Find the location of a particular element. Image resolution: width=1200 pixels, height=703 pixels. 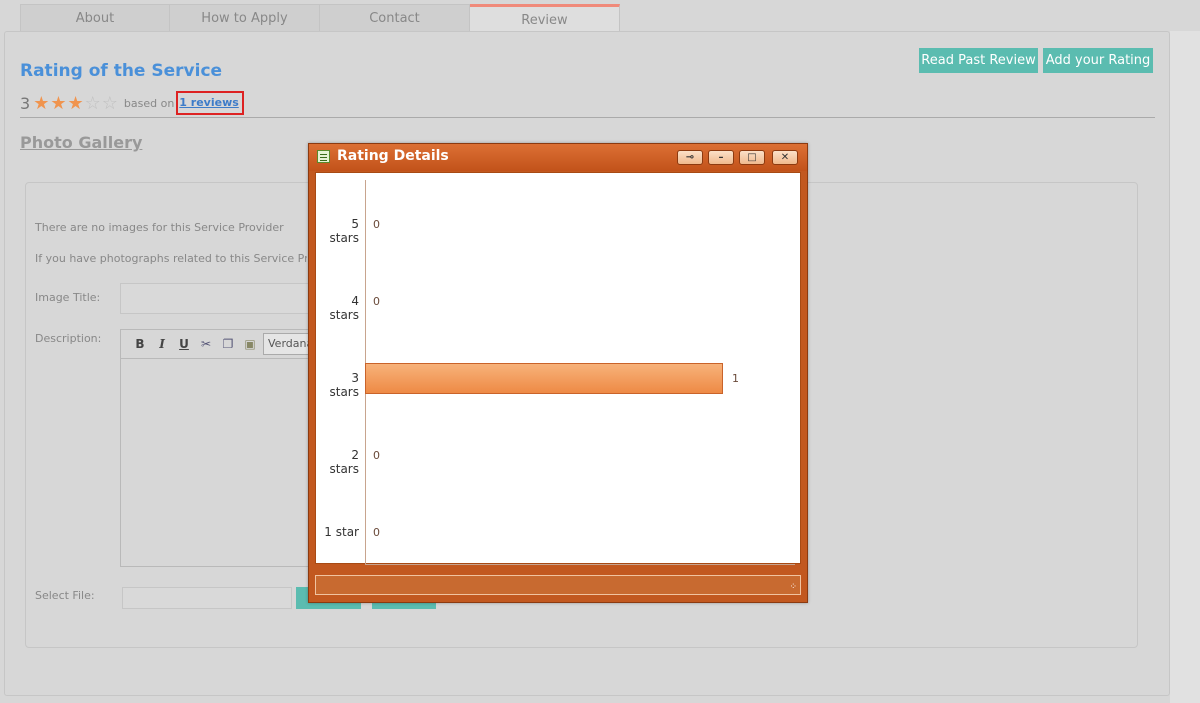

image-title-label: Image Title: is located at coordinates (68, 297).